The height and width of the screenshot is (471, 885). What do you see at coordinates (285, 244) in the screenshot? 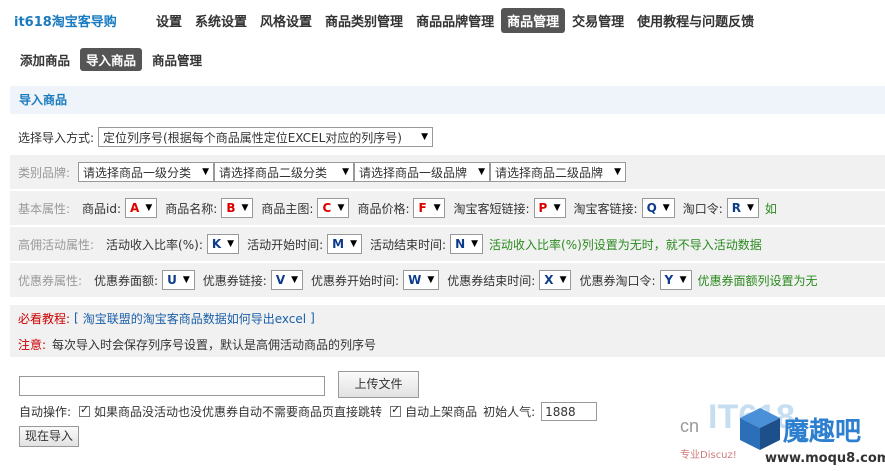
I see `activity-field-label: 活动开始时间:` at bounding box center [285, 244].